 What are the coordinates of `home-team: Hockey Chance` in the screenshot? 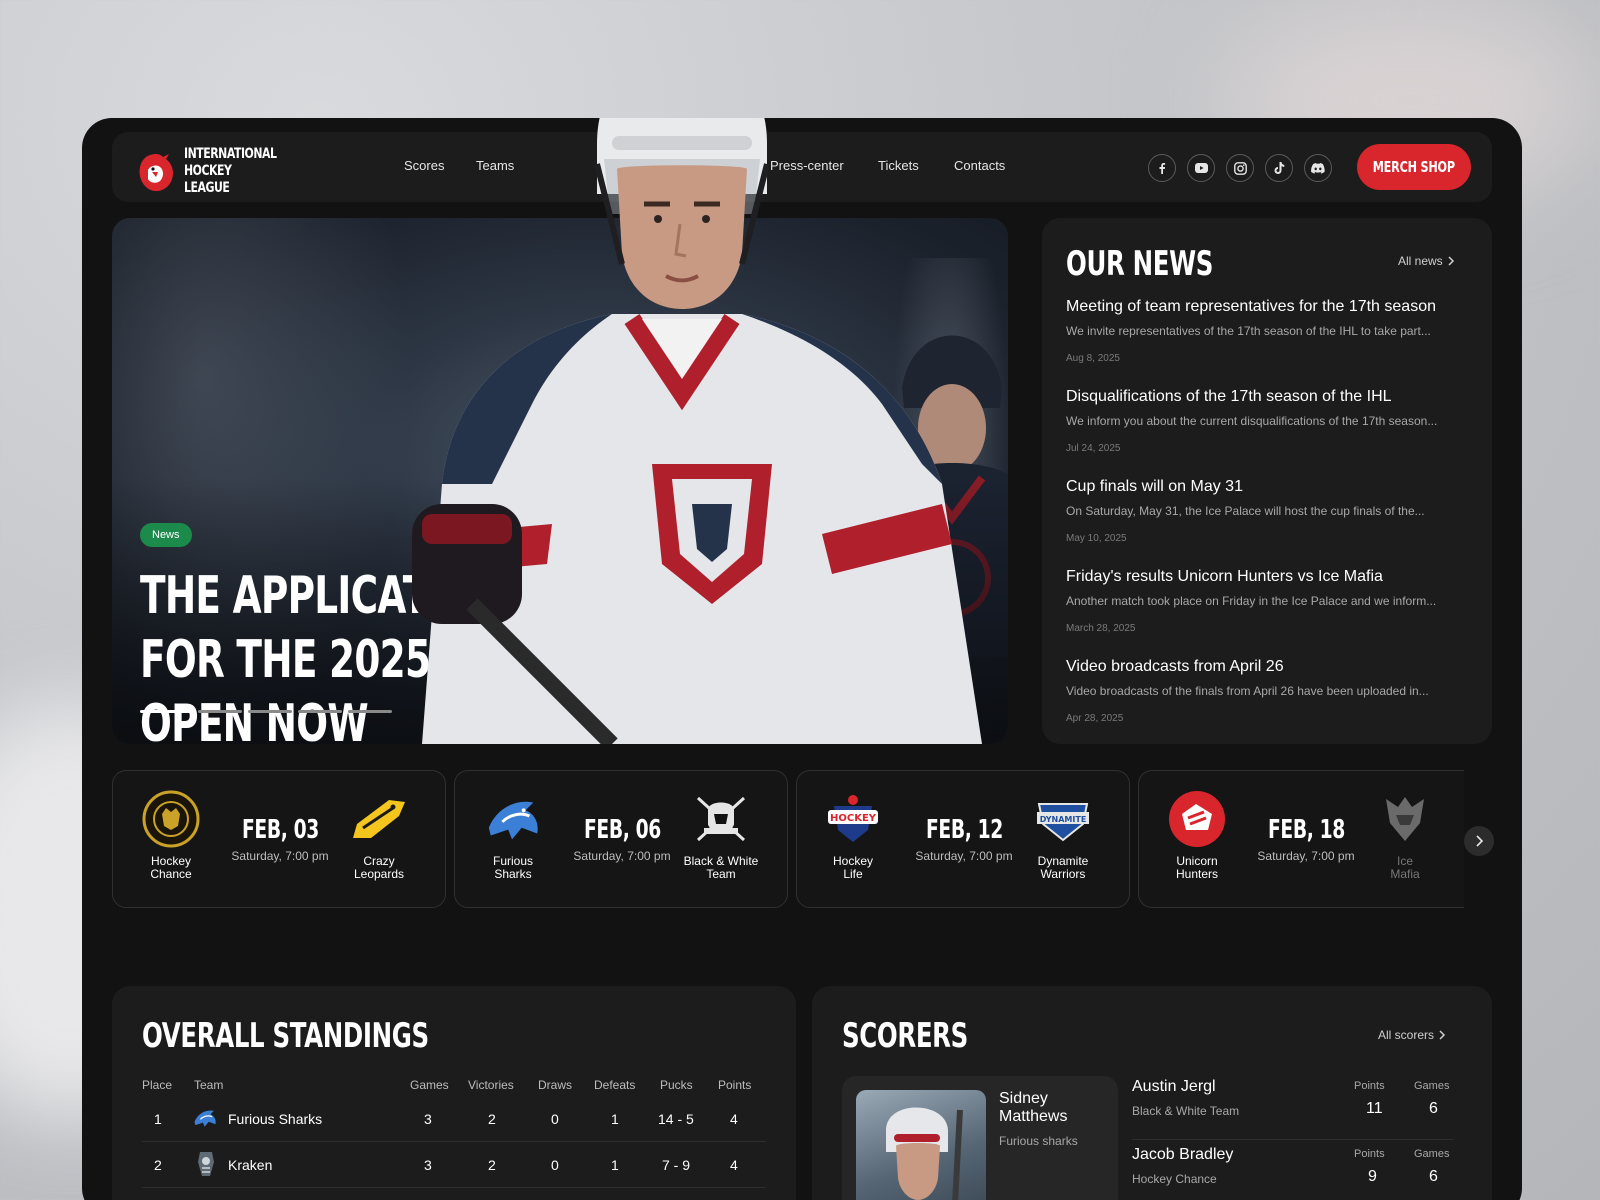 It's located at (171, 835).